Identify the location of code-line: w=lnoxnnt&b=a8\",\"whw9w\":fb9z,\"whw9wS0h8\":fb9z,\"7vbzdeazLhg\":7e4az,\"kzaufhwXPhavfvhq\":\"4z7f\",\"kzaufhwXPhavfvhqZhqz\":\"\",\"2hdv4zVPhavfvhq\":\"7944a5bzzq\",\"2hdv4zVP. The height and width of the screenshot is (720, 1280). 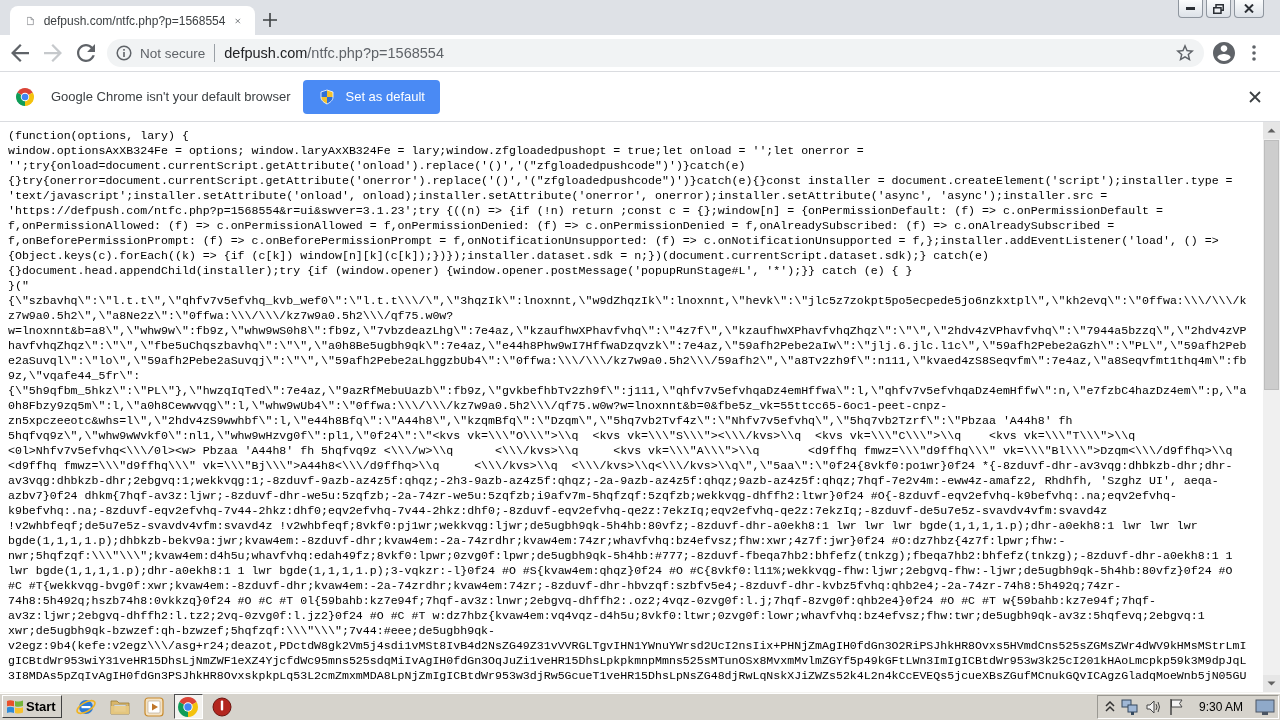
(627, 330).